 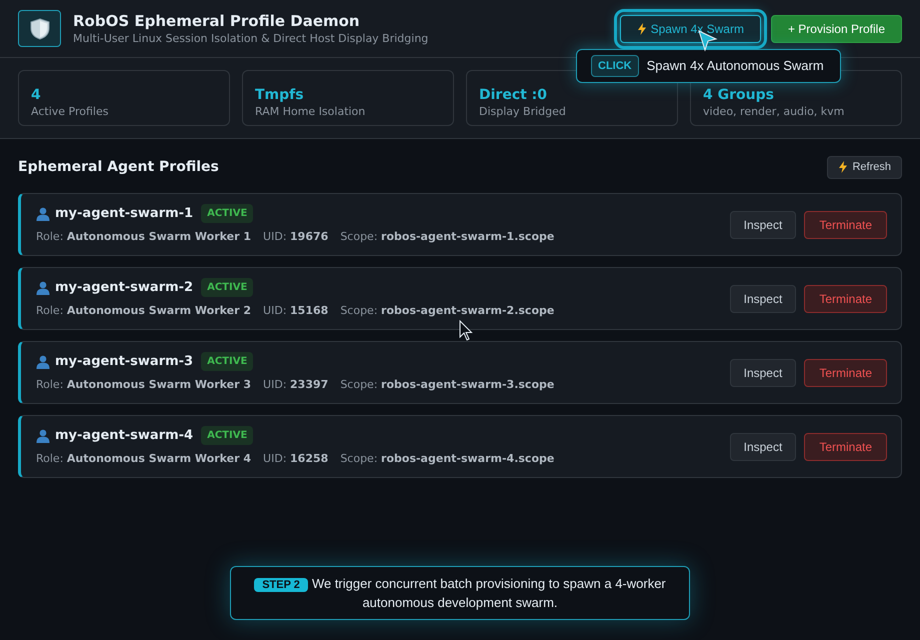 What do you see at coordinates (124, 436) in the screenshot?
I see `profile-name: my-agent-swarm-4` at bounding box center [124, 436].